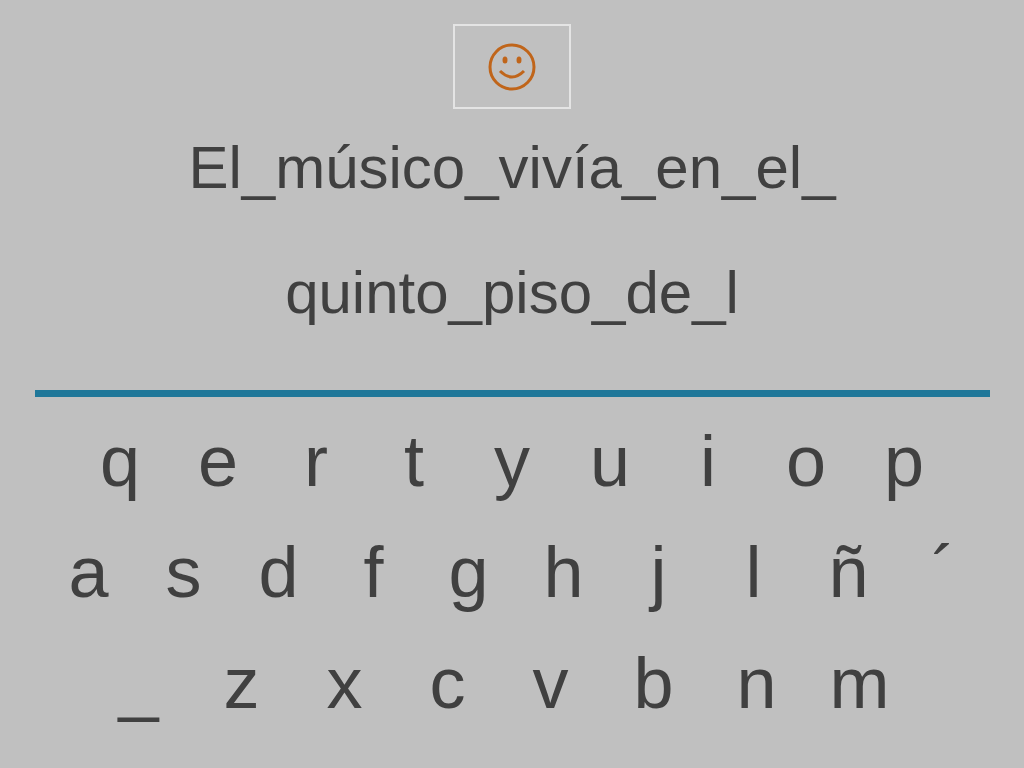  I want to click on letter-key: ´, so click(943, 572).